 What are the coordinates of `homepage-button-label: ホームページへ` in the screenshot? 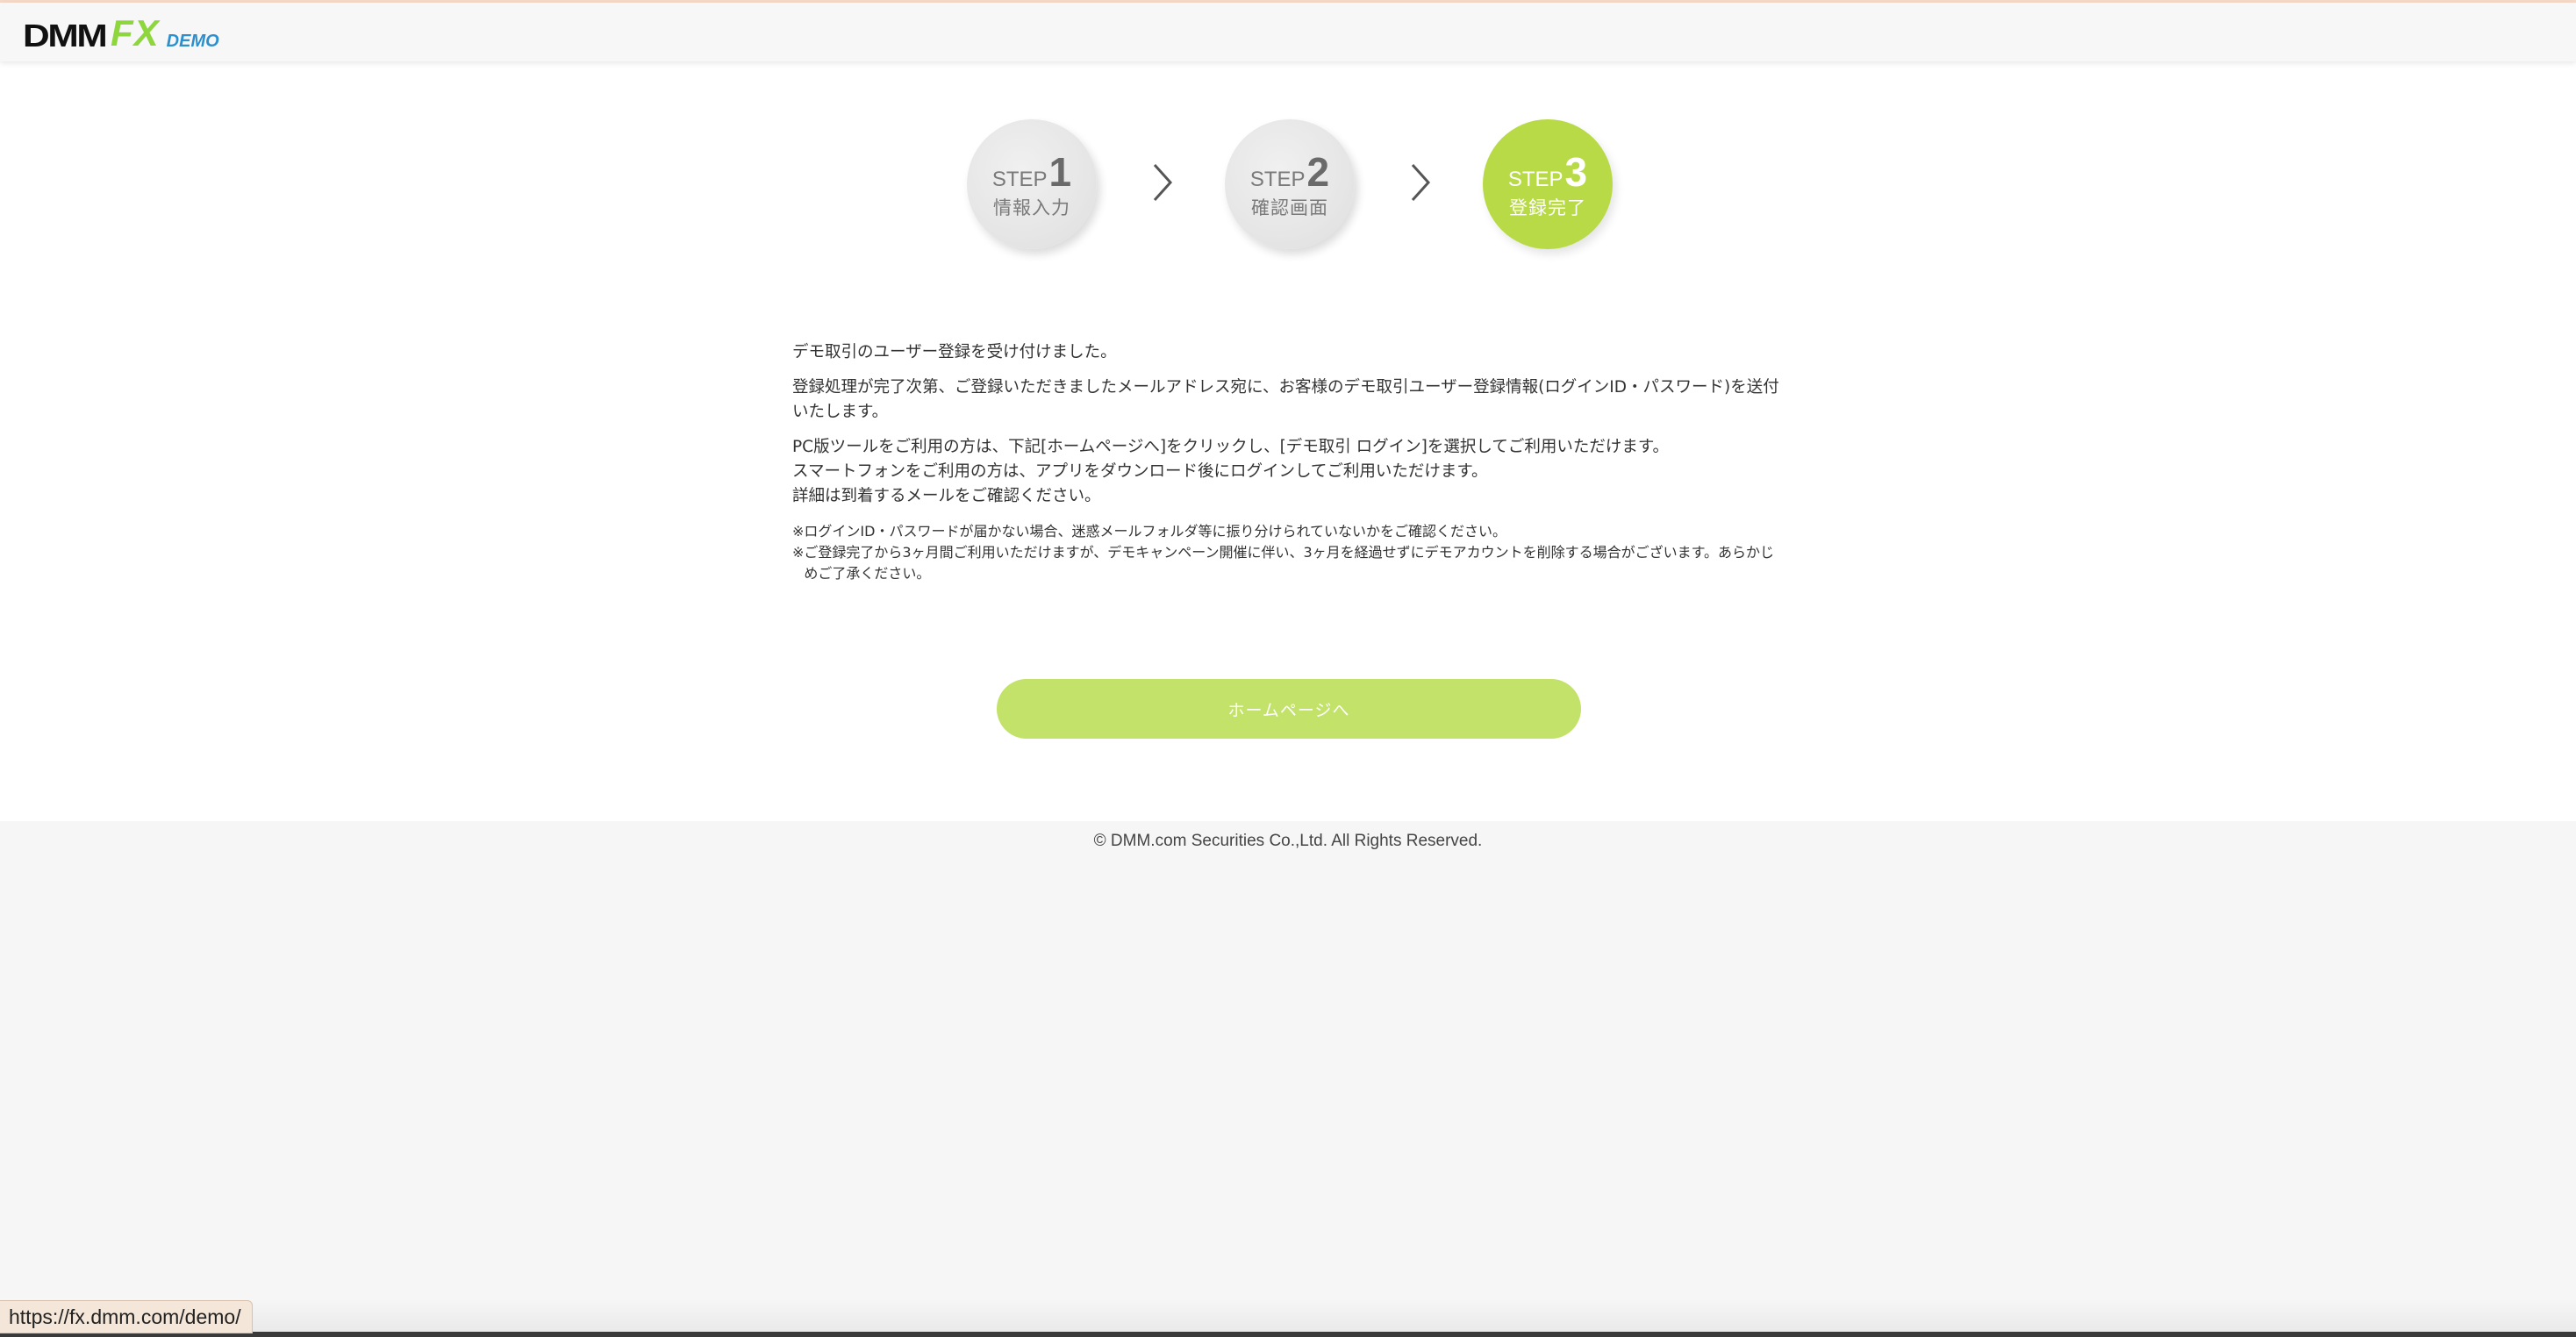 It's located at (1288, 710).